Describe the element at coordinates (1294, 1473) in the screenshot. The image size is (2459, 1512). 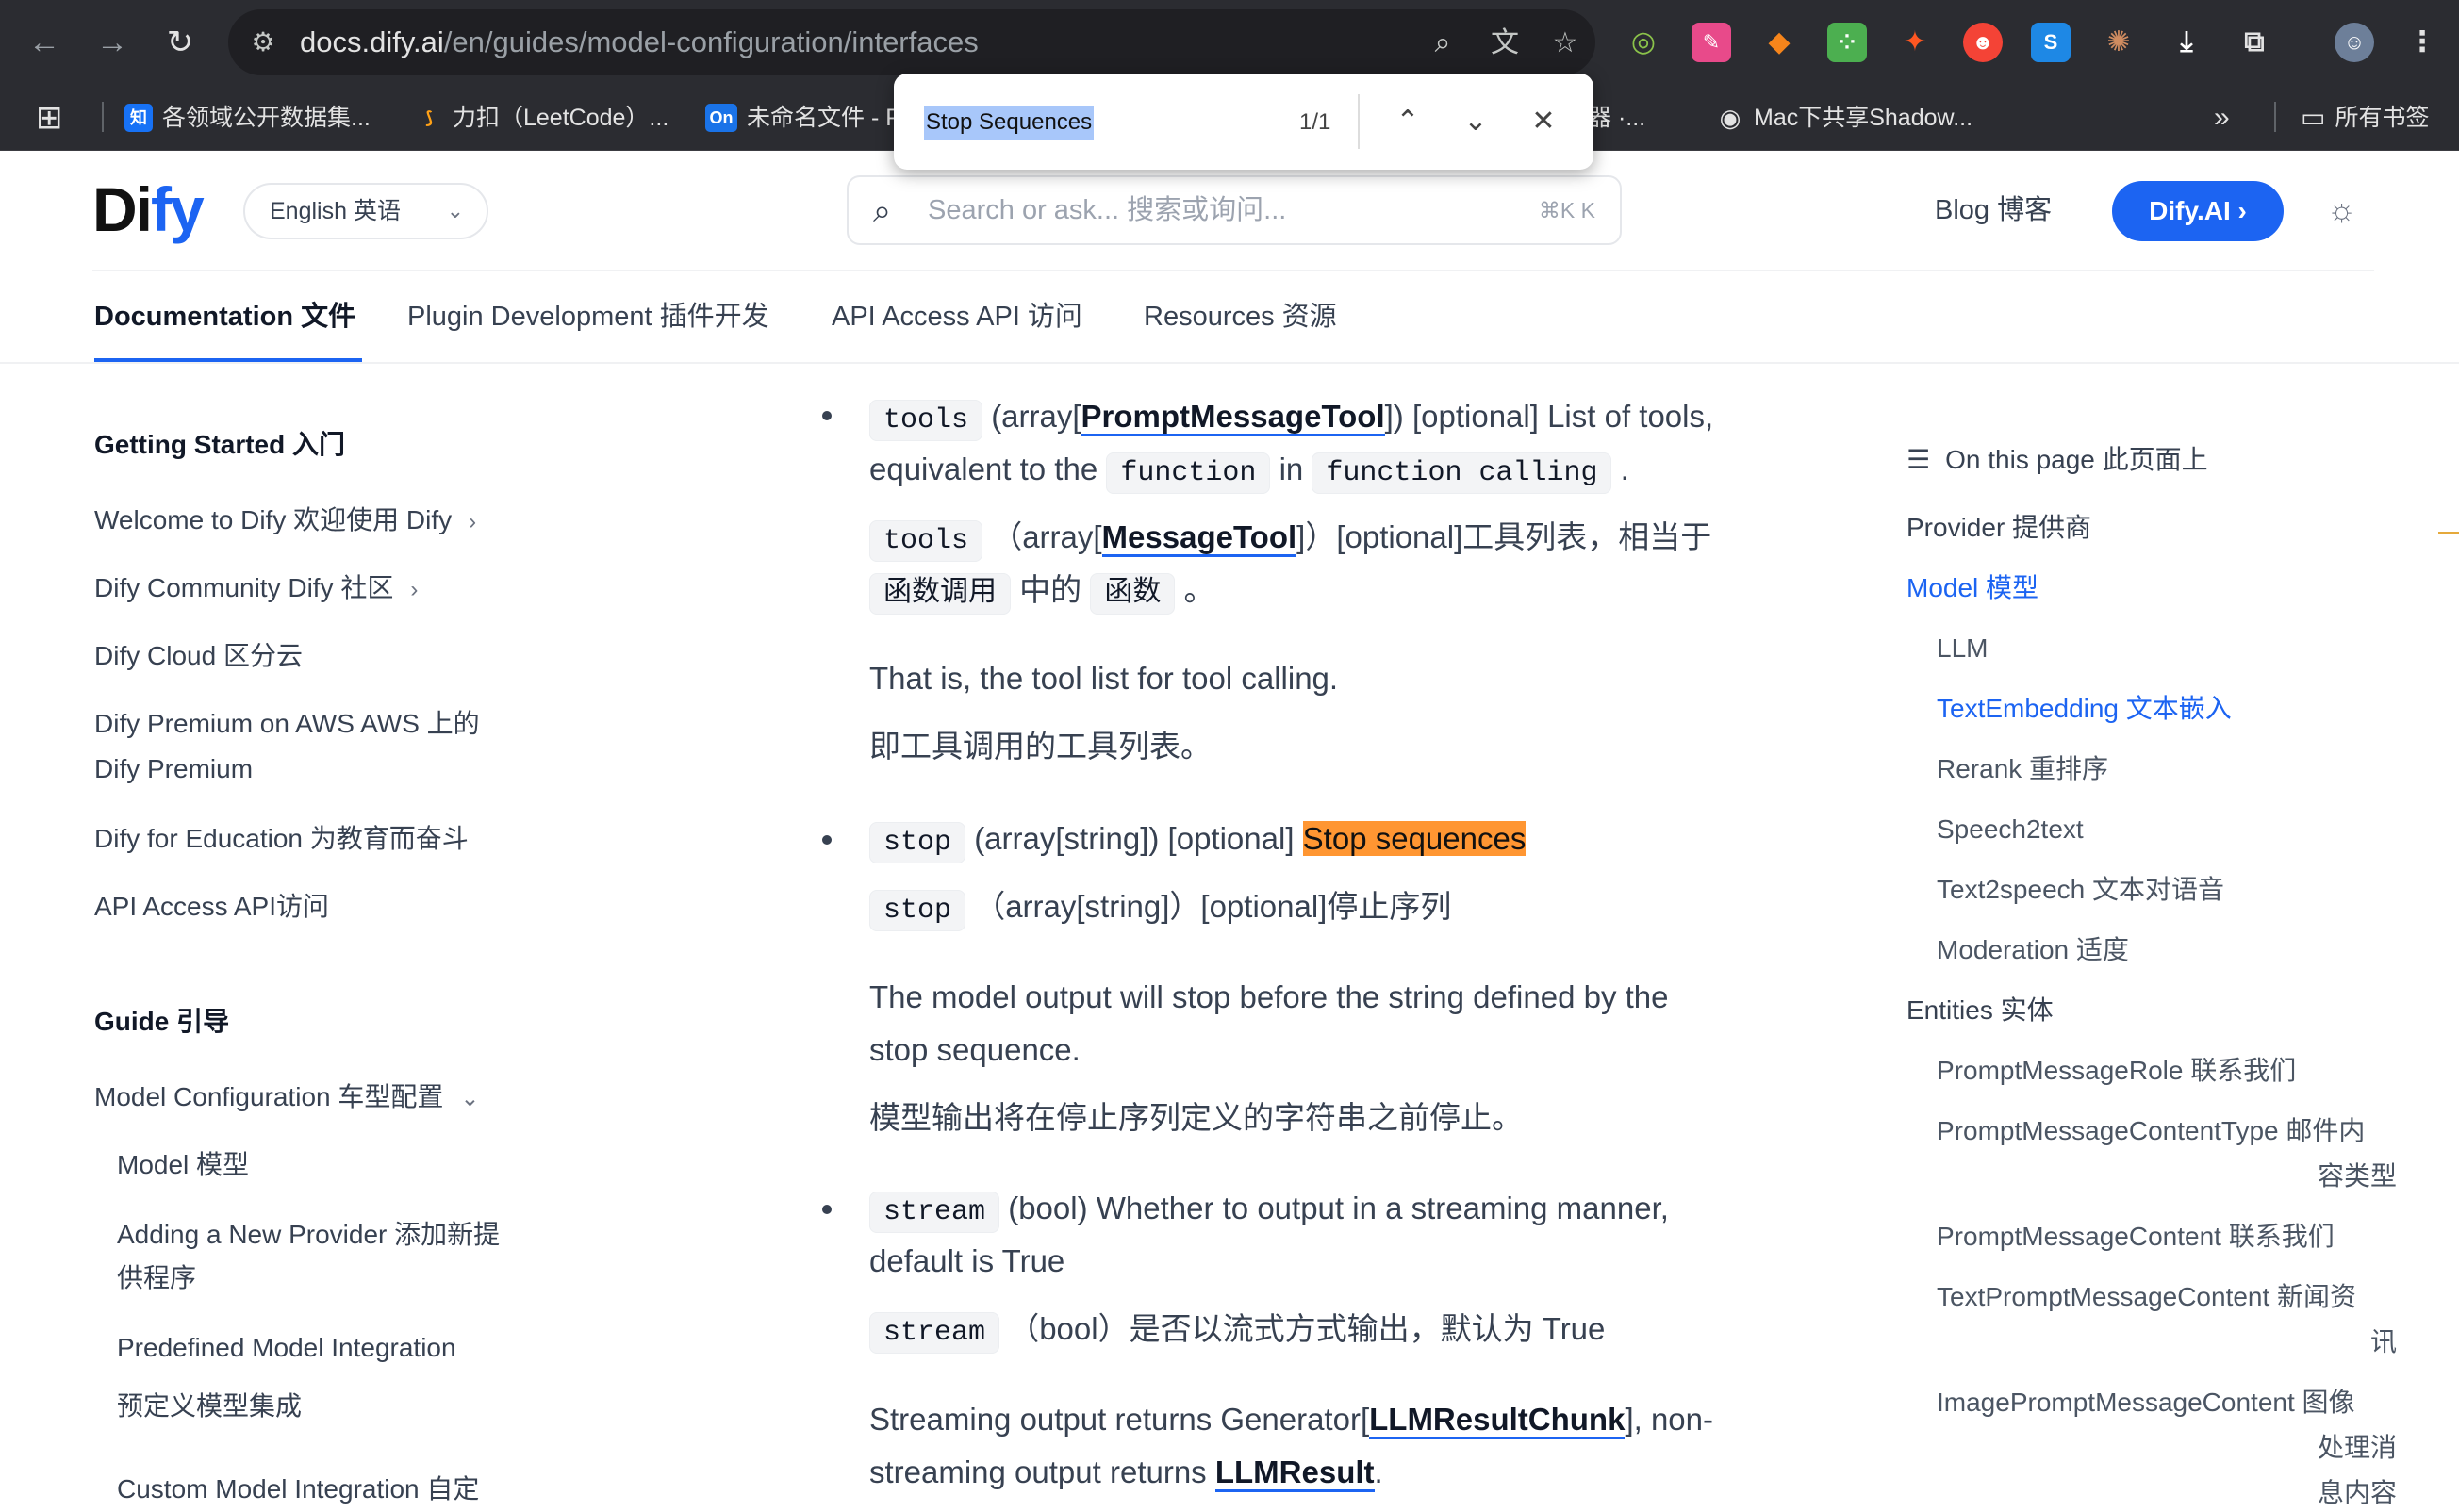
I see `link-llm-result: LLMResult` at that location.